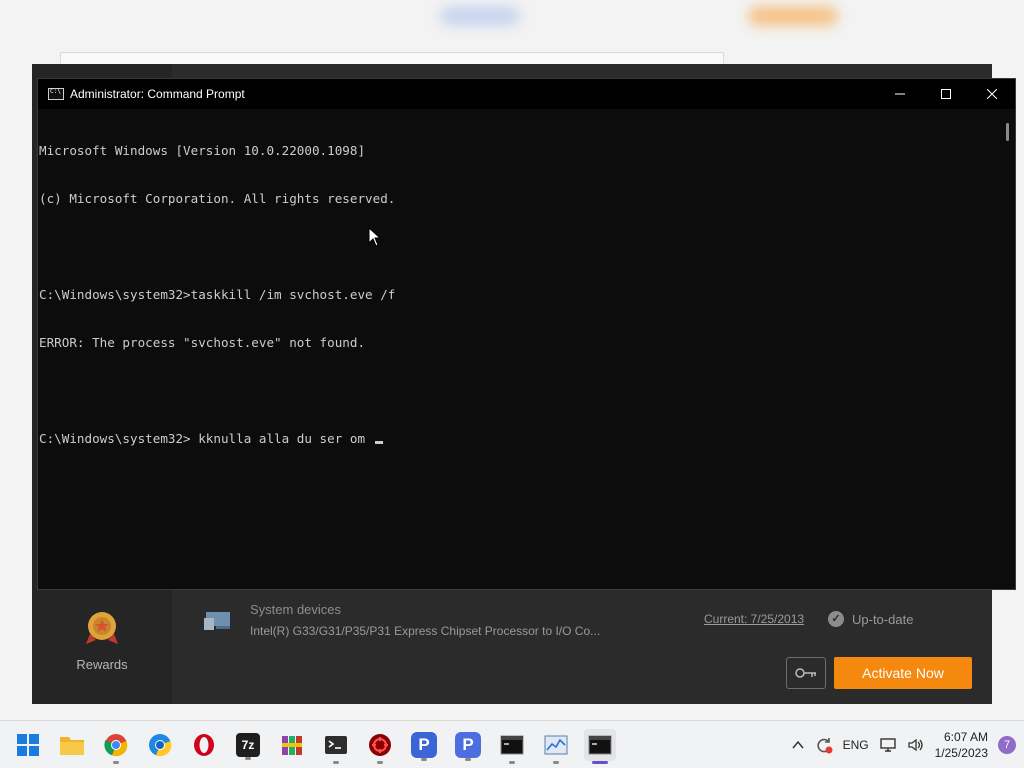 This screenshot has width=1024, height=768. I want to click on text-caret, so click(378, 442).